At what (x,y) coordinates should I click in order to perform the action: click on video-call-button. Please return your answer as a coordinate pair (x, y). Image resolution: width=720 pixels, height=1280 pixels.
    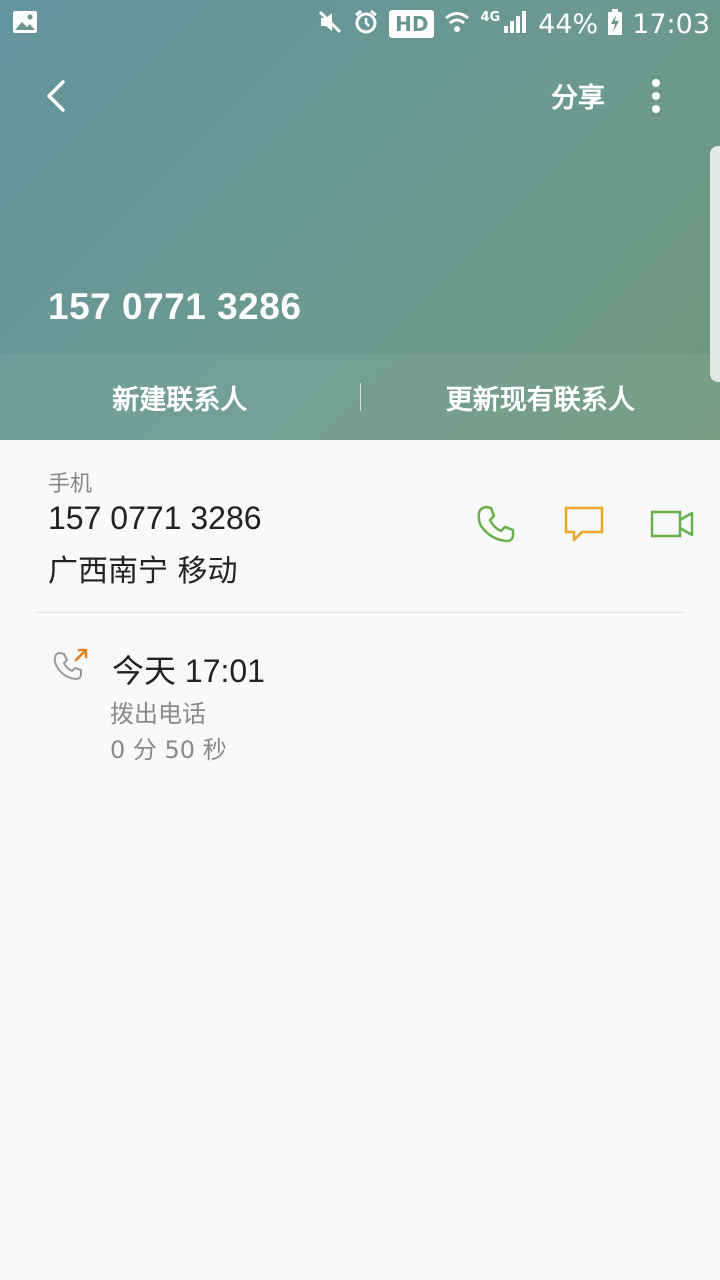
    Looking at the image, I should click on (672, 524).